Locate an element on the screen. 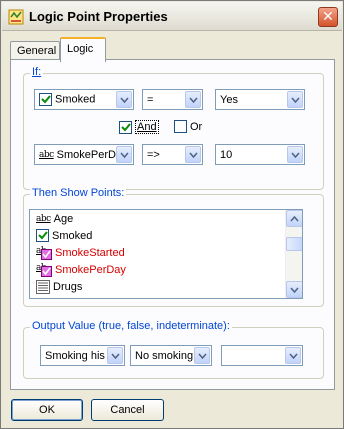  and-checkbox: And is located at coordinates (139, 127).